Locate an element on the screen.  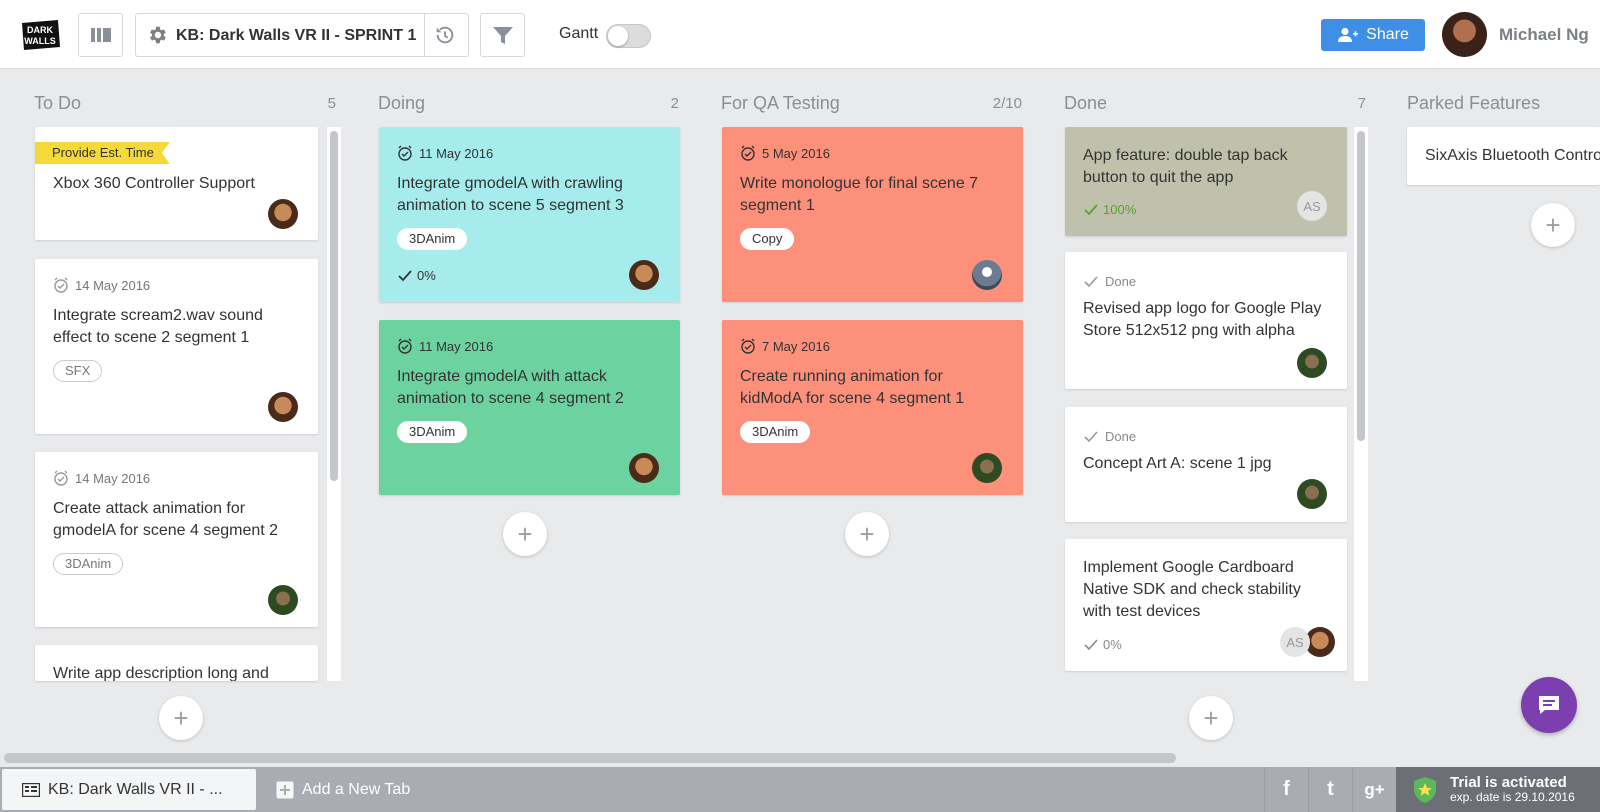
divider is located at coordinates (424, 35).